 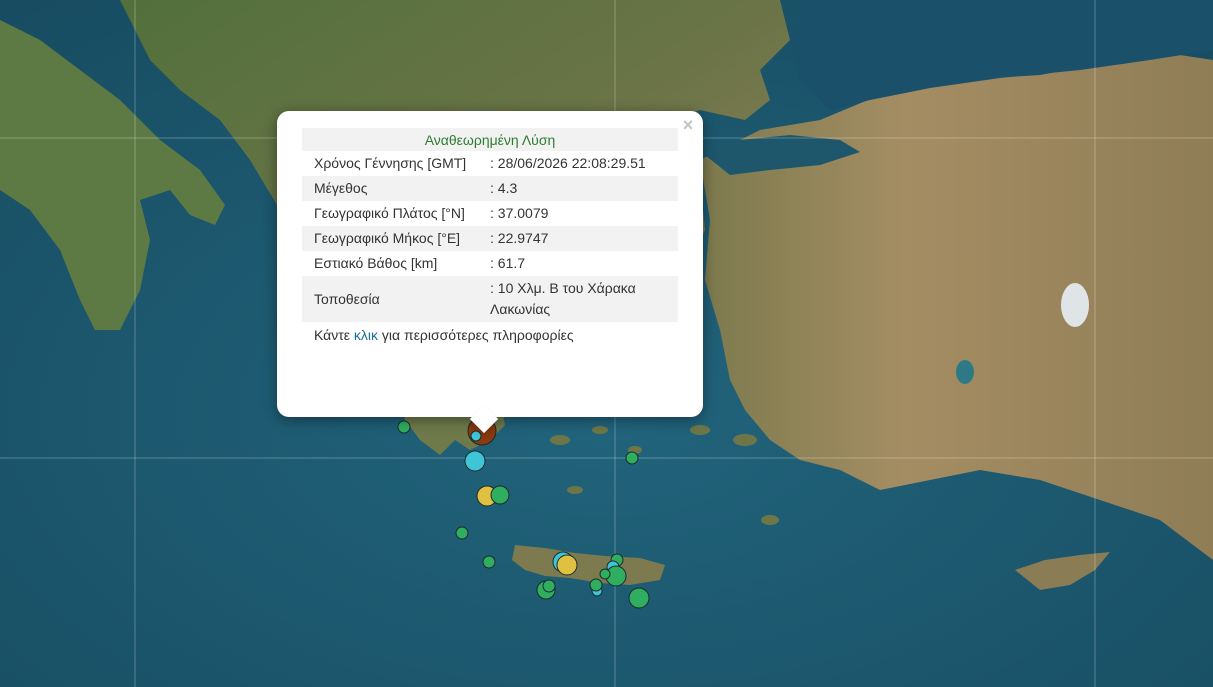 I want to click on info-label: Χρόνος Γέννησης [GMT], so click(x=390, y=163).